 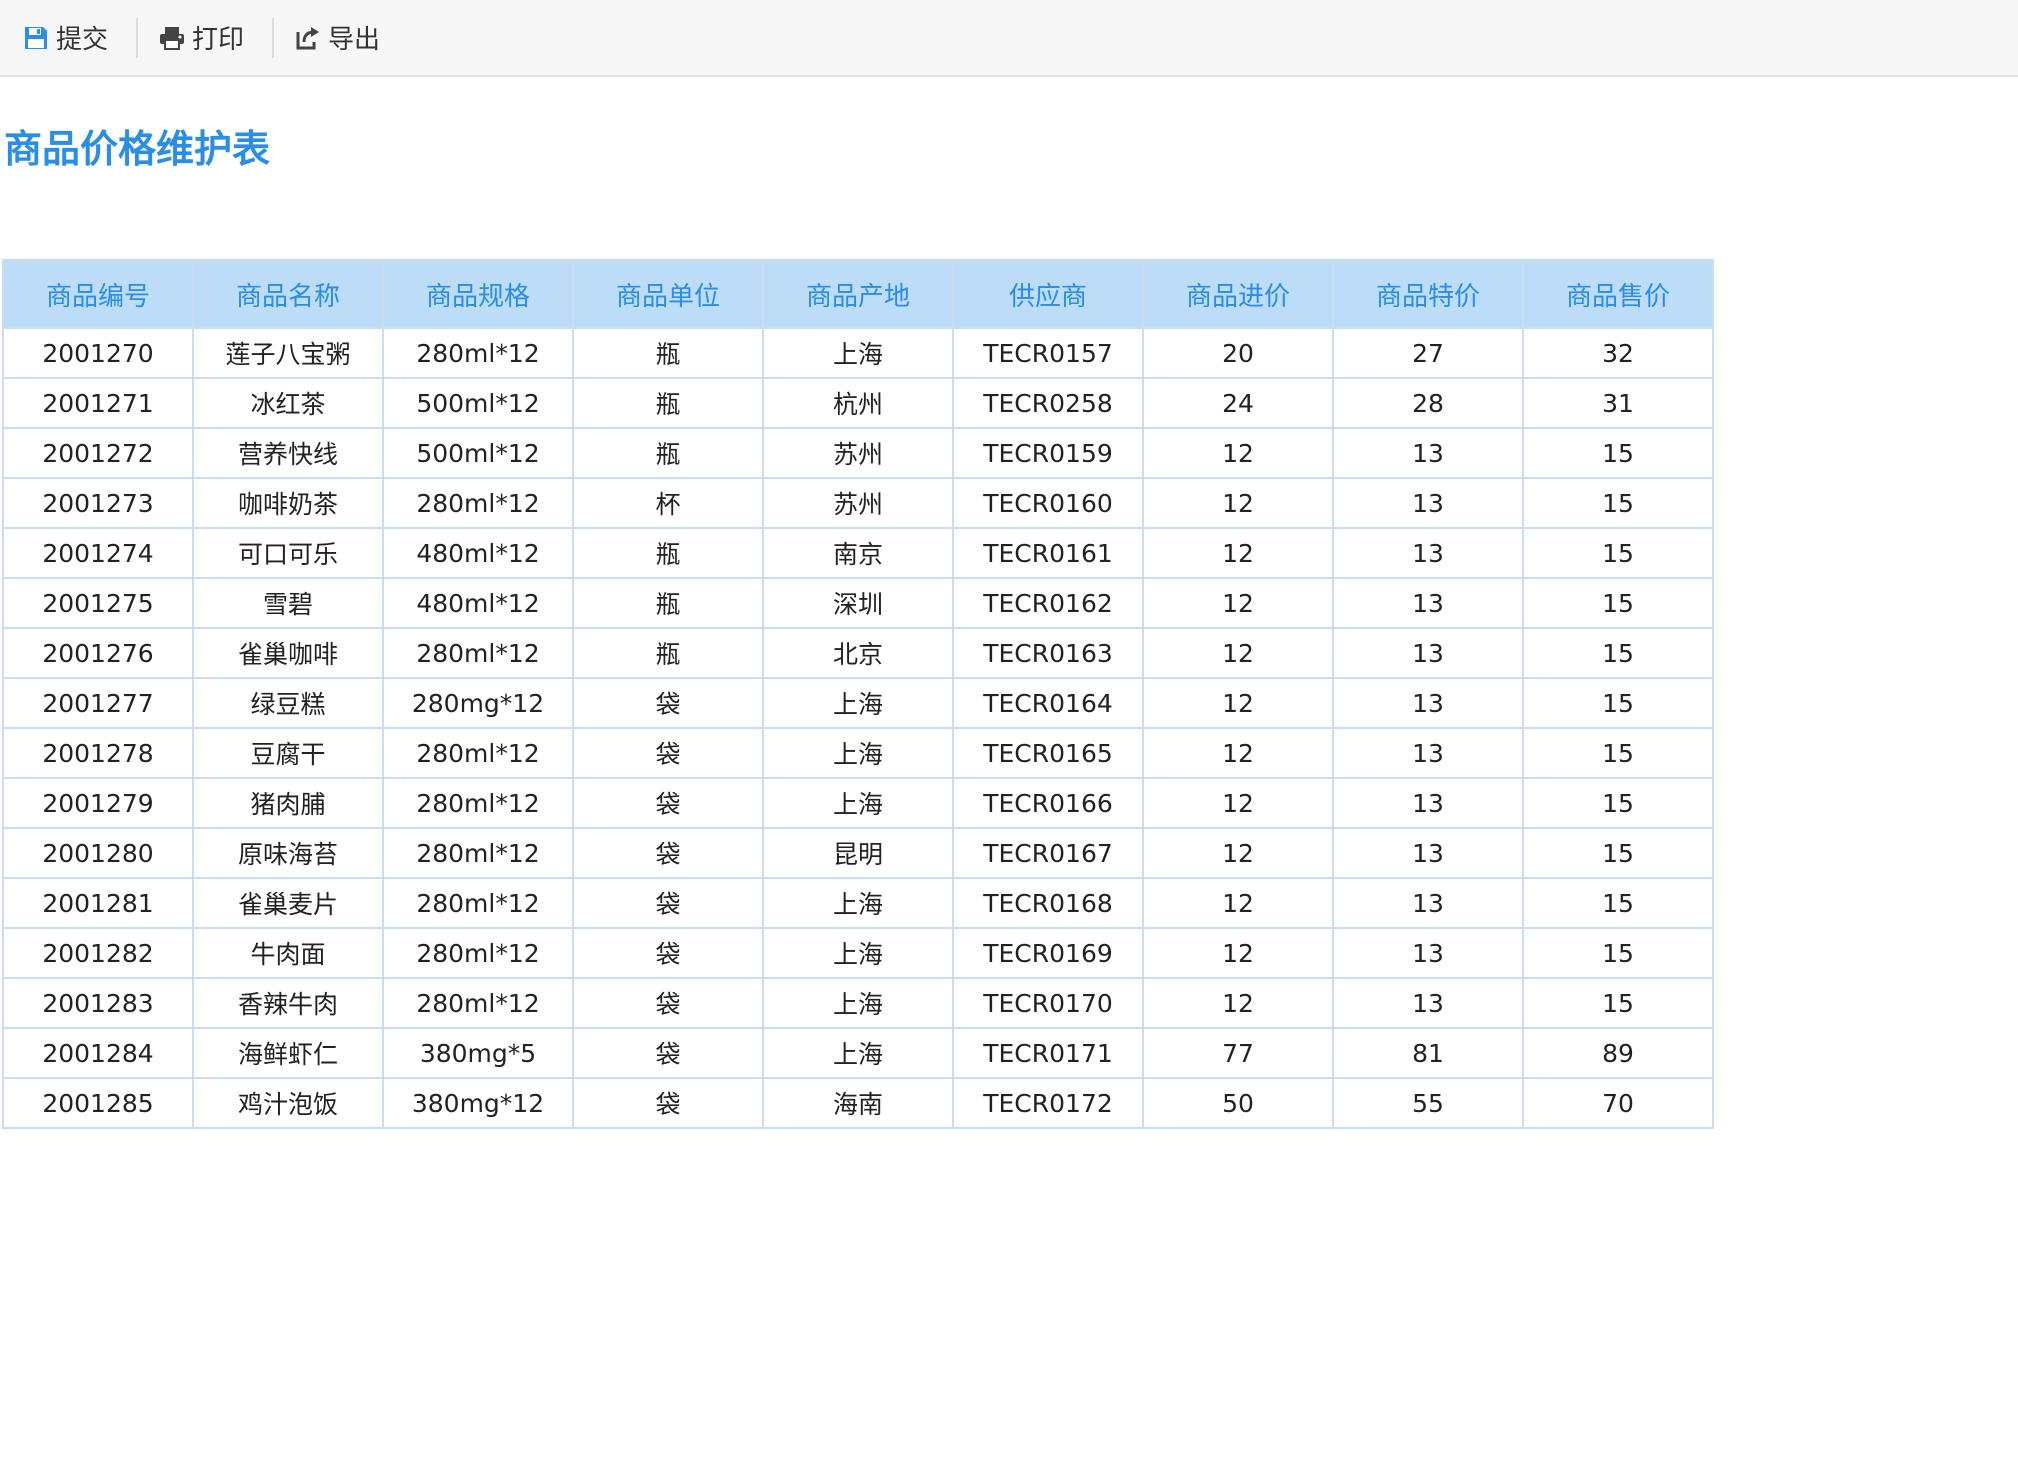 What do you see at coordinates (1048, 1003) in the screenshot?
I see `cell-supplier: TECR0170` at bounding box center [1048, 1003].